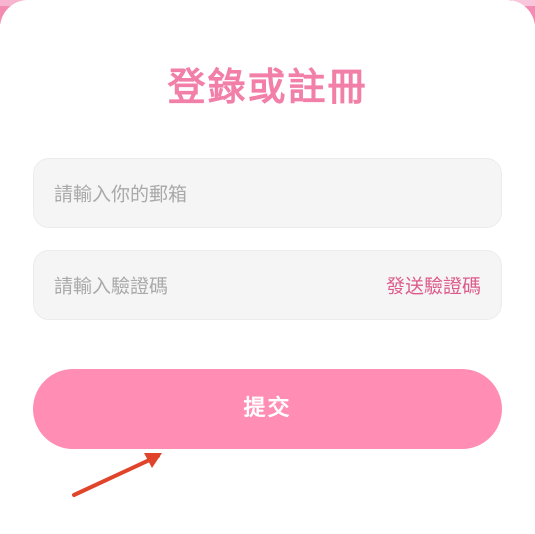  What do you see at coordinates (267, 193) in the screenshot?
I see `email-field: 請輸入你的郵箱` at bounding box center [267, 193].